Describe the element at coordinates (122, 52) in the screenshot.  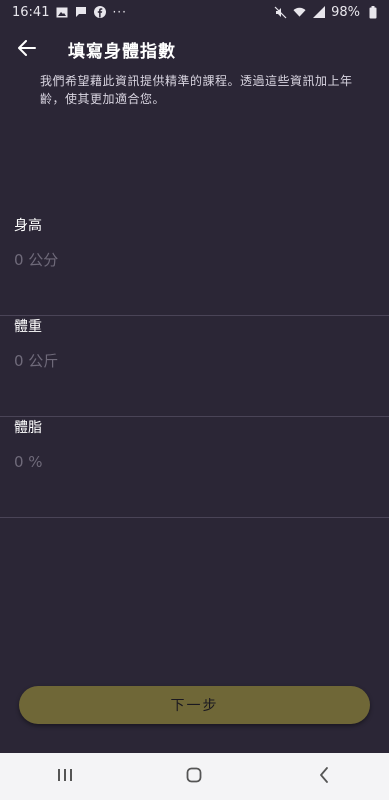
I see `page-title: 填寫身體指數` at that location.